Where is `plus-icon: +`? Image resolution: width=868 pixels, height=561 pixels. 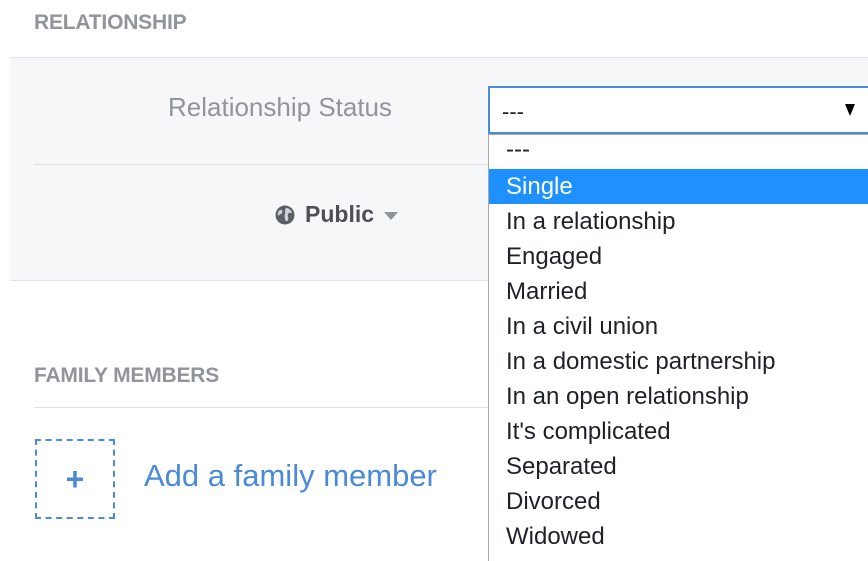
plus-icon: + is located at coordinates (75, 479).